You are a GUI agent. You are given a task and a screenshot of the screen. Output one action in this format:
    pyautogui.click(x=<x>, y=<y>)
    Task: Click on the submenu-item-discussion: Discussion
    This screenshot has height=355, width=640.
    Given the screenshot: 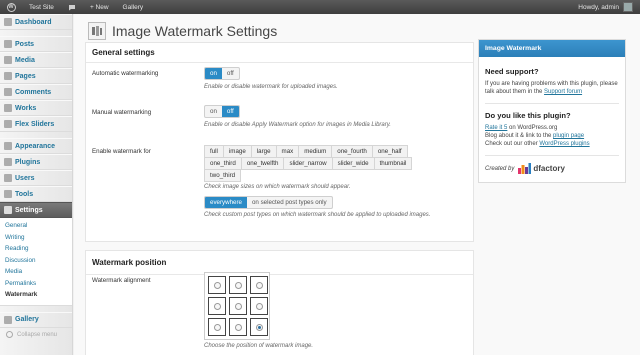 What is the action you would take?
    pyautogui.click(x=36, y=261)
    